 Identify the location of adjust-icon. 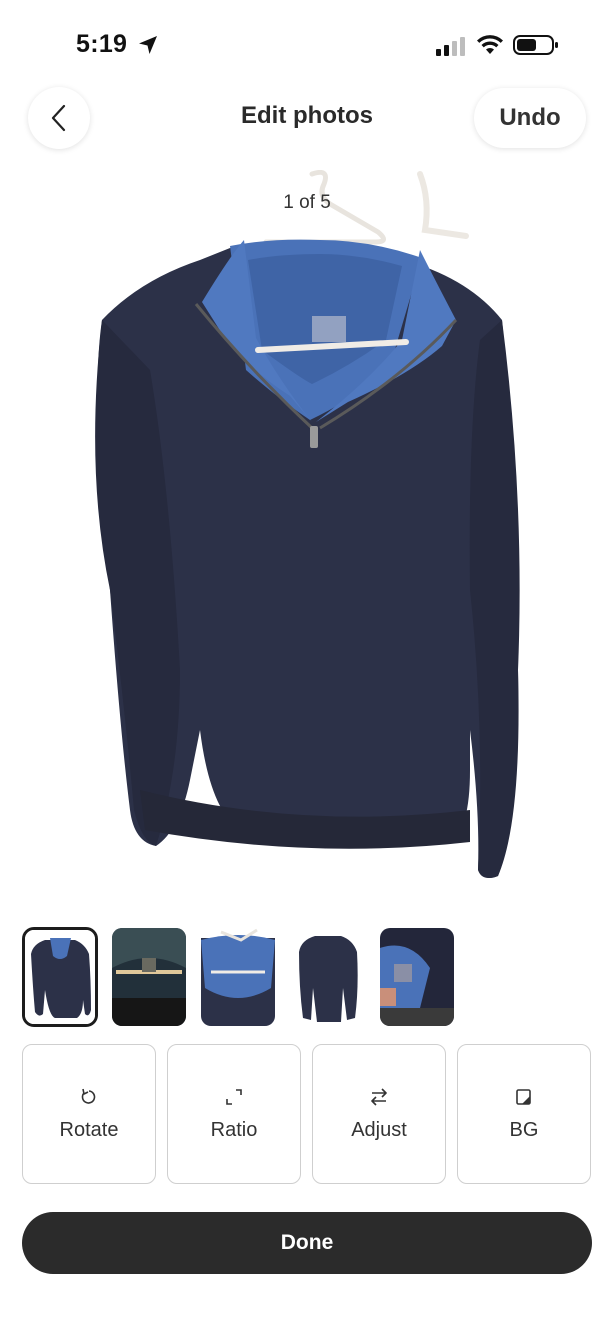
(379, 1097).